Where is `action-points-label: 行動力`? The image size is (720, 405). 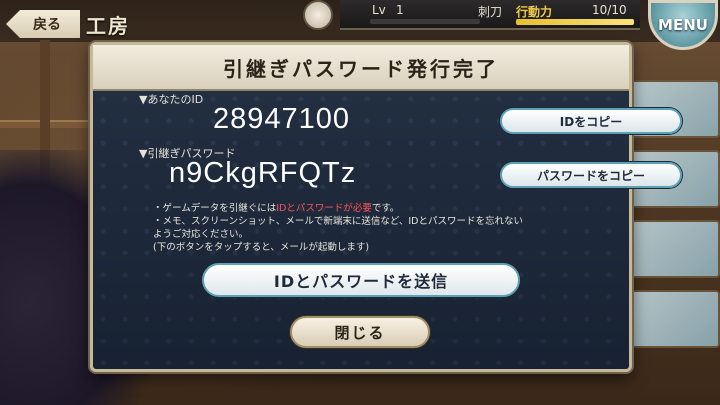 action-points-label: 行動力 is located at coordinates (534, 12).